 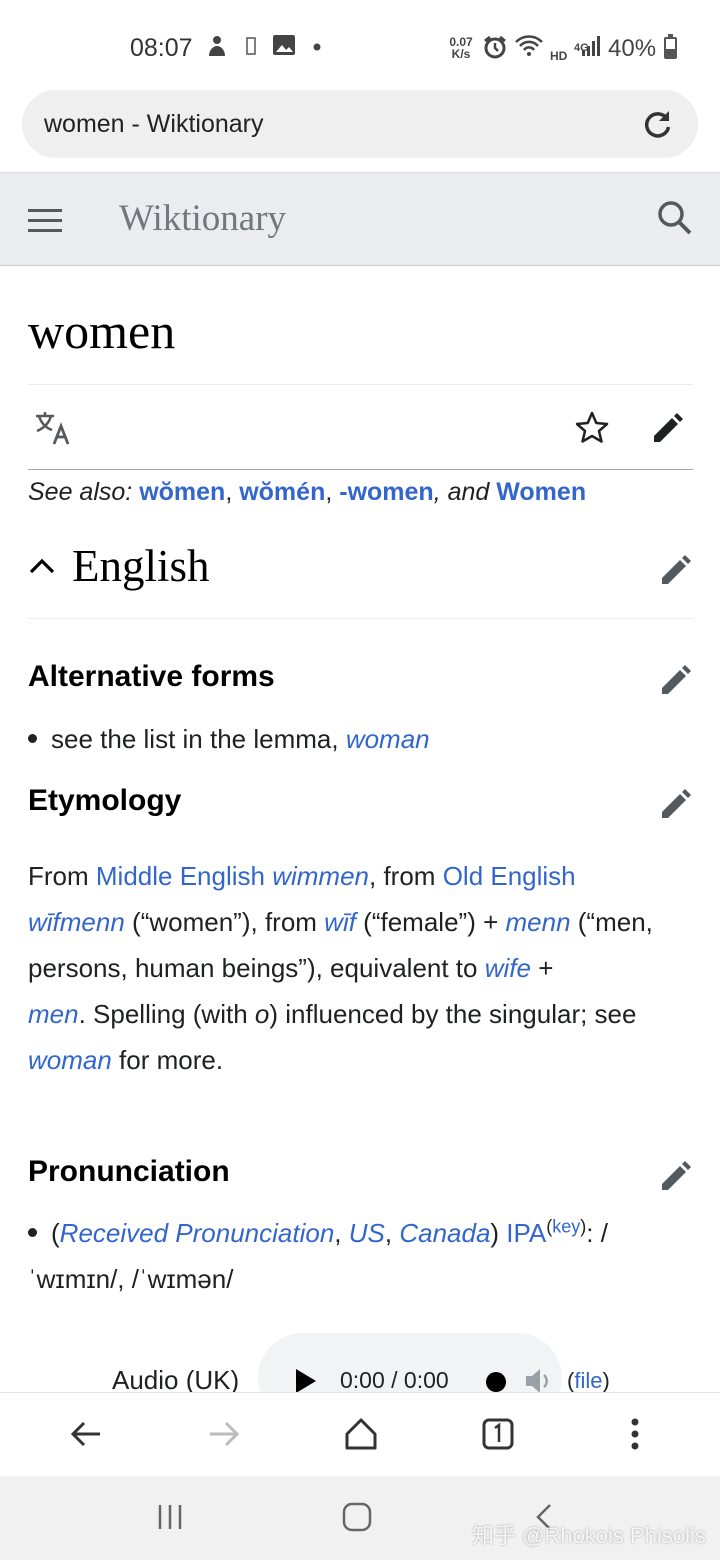 What do you see at coordinates (537, 922) in the screenshot?
I see `term-link: menn` at bounding box center [537, 922].